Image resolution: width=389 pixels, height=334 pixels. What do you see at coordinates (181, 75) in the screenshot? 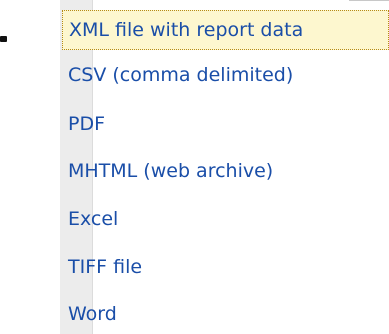
I see `menu-item-label: CSV (comma delimited)` at bounding box center [181, 75].